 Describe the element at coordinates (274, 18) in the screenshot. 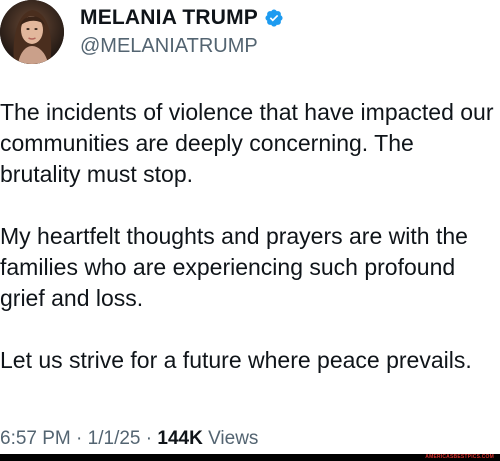

I see `verified-badge-icon` at that location.